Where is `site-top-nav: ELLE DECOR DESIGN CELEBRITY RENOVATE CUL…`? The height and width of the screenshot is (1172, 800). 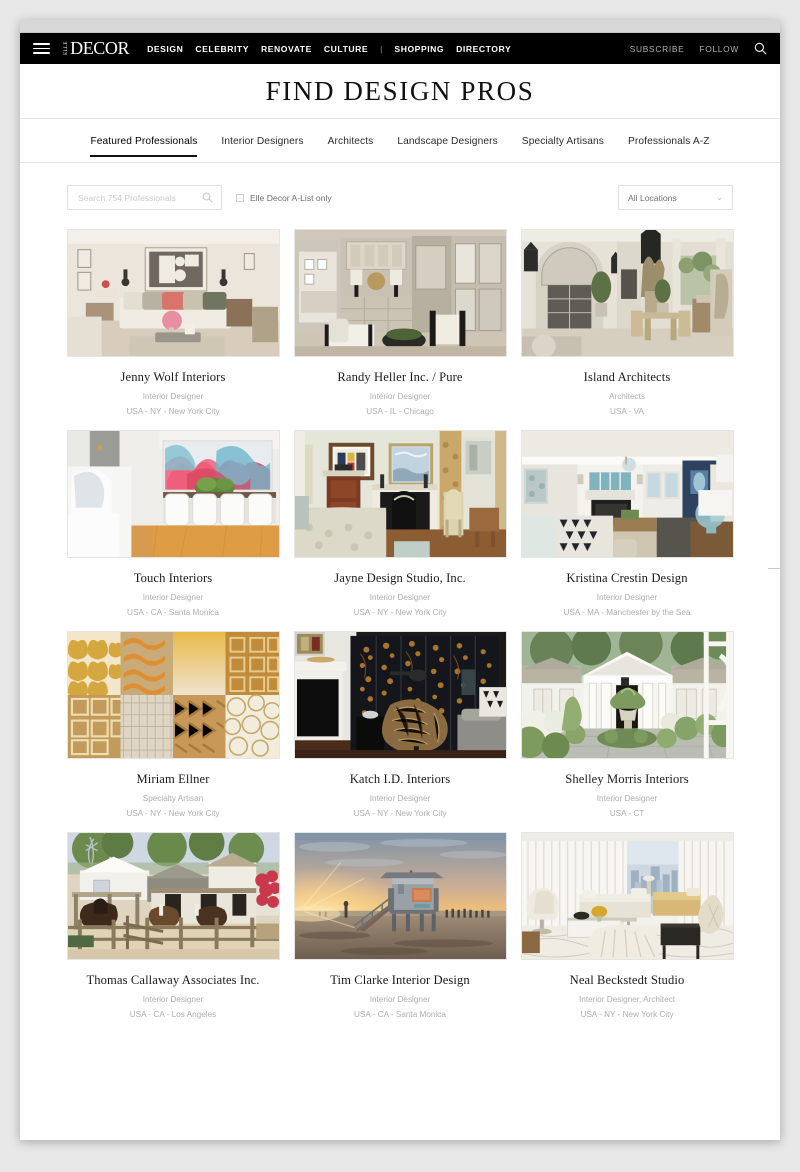 site-top-nav: ELLE DECOR DESIGN CELEBRITY RENOVATE CUL… is located at coordinates (400, 48).